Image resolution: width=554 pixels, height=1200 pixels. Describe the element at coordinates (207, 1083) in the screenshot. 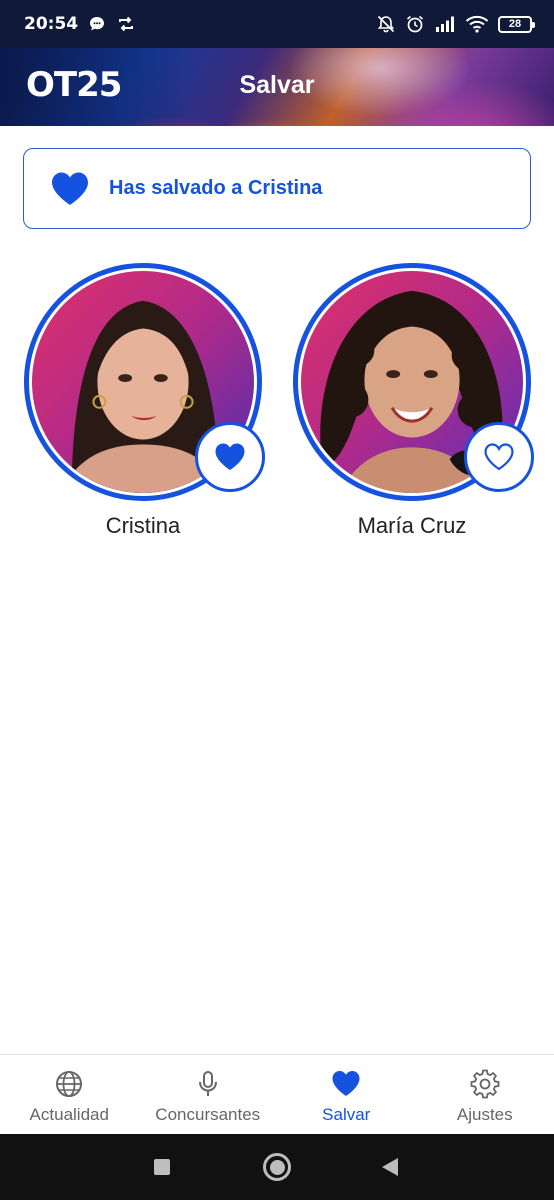

I see `microphone-icon` at that location.